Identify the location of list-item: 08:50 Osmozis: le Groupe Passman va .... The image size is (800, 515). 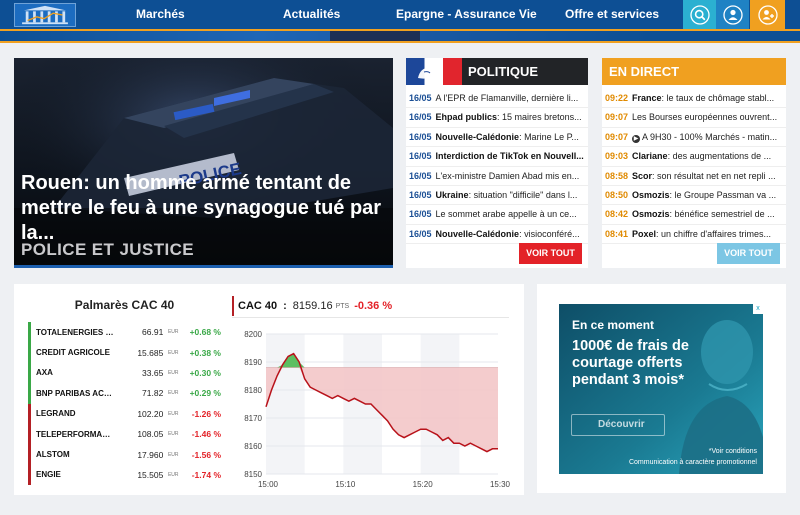
(694, 196).